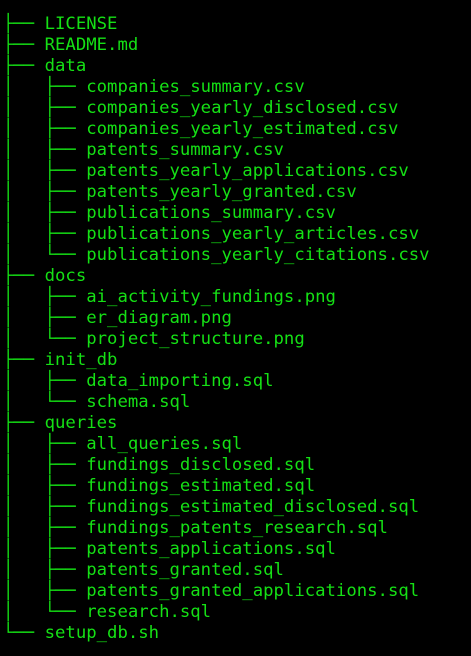  Describe the element at coordinates (159, 318) in the screenshot. I see `tree-entry-name: er_diagram.png` at that location.